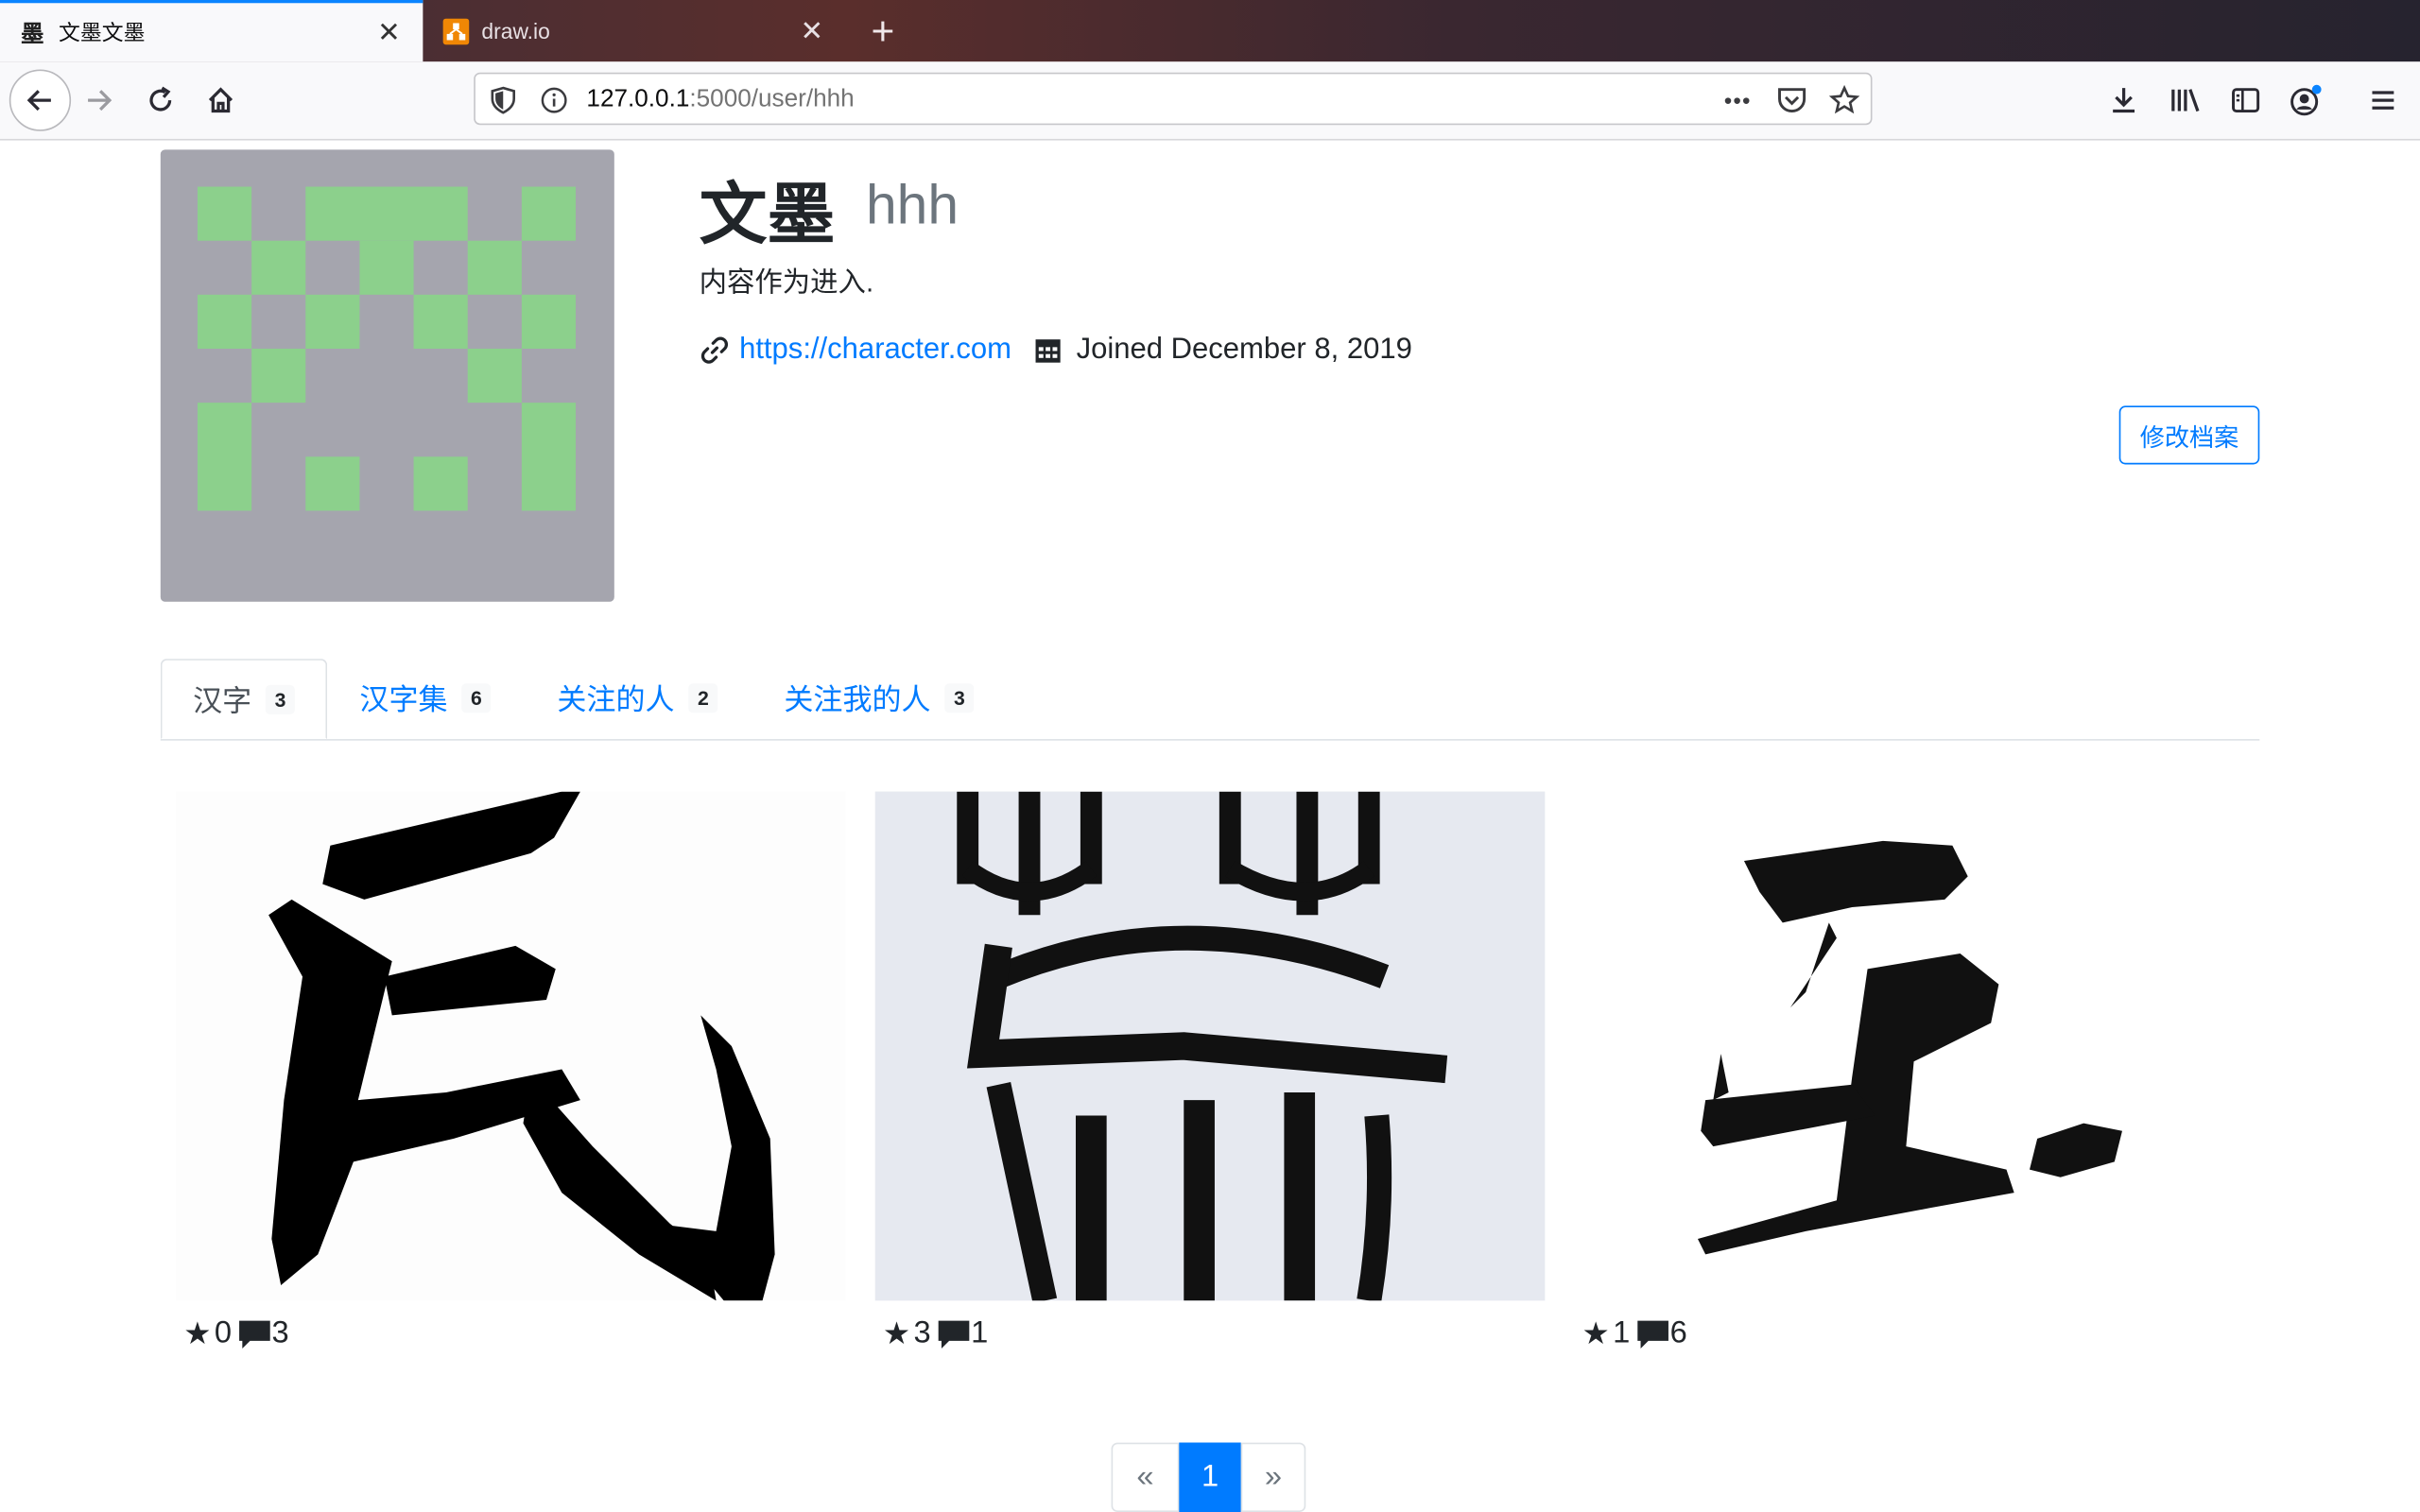 Image resolution: width=2420 pixels, height=1512 pixels. What do you see at coordinates (703, 698) in the screenshot?
I see `count-badge: 2` at bounding box center [703, 698].